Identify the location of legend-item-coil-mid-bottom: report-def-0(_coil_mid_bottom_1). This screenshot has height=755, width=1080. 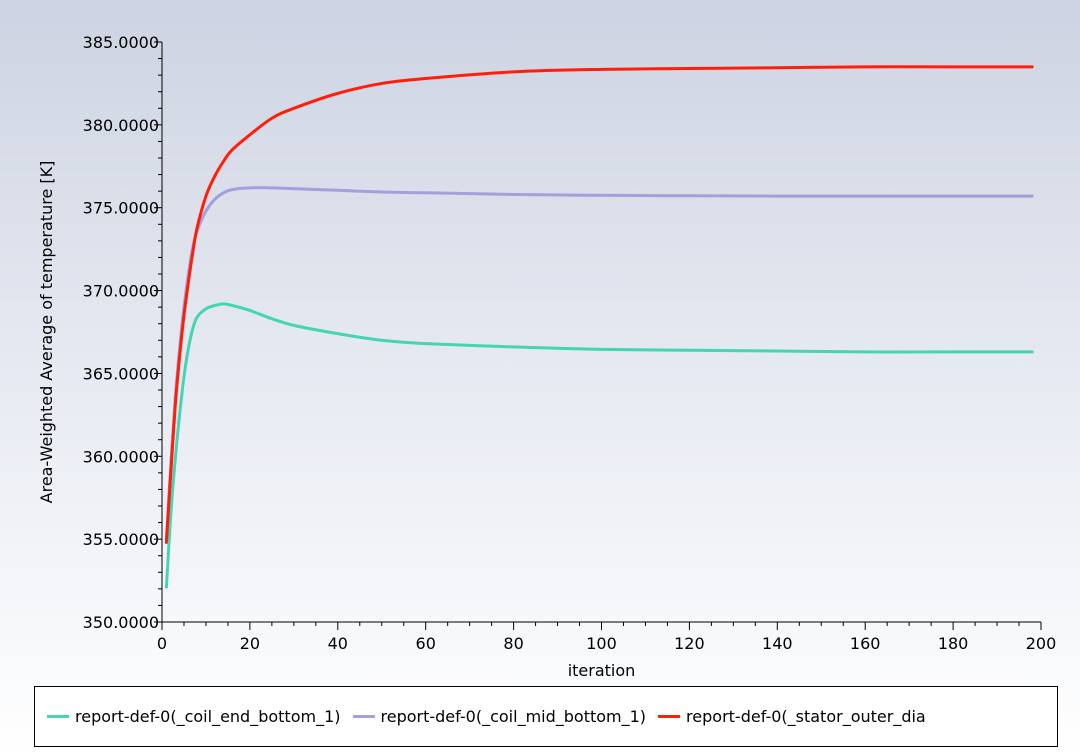
(499, 716).